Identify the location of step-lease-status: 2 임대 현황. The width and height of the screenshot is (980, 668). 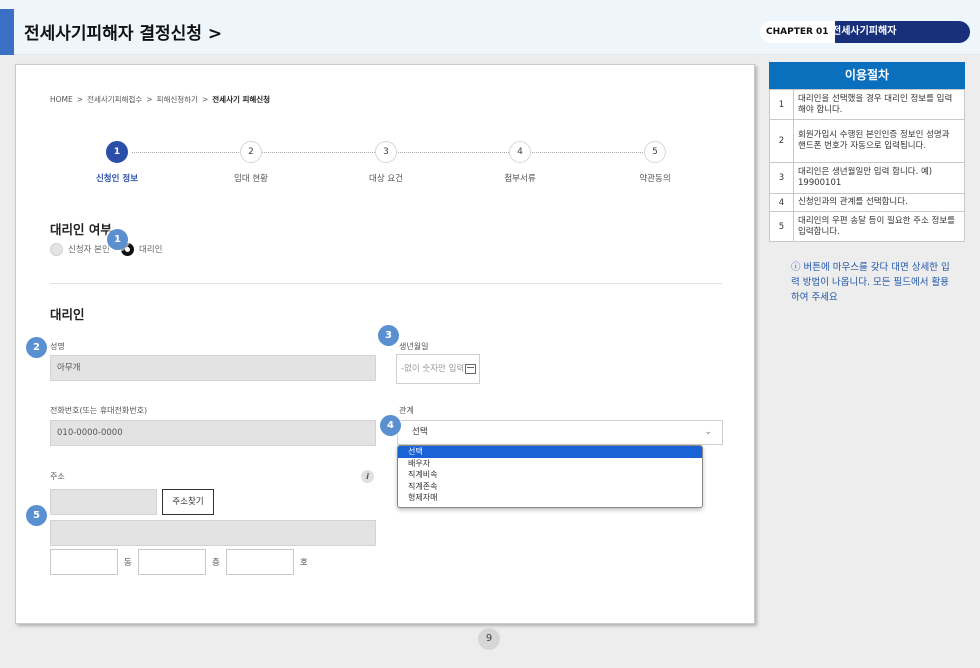
(251, 162).